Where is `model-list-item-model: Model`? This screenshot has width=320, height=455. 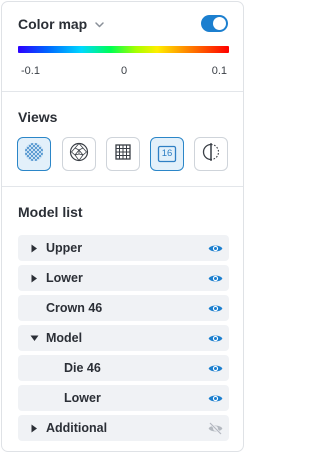 model-list-item-model: Model is located at coordinates (123, 338).